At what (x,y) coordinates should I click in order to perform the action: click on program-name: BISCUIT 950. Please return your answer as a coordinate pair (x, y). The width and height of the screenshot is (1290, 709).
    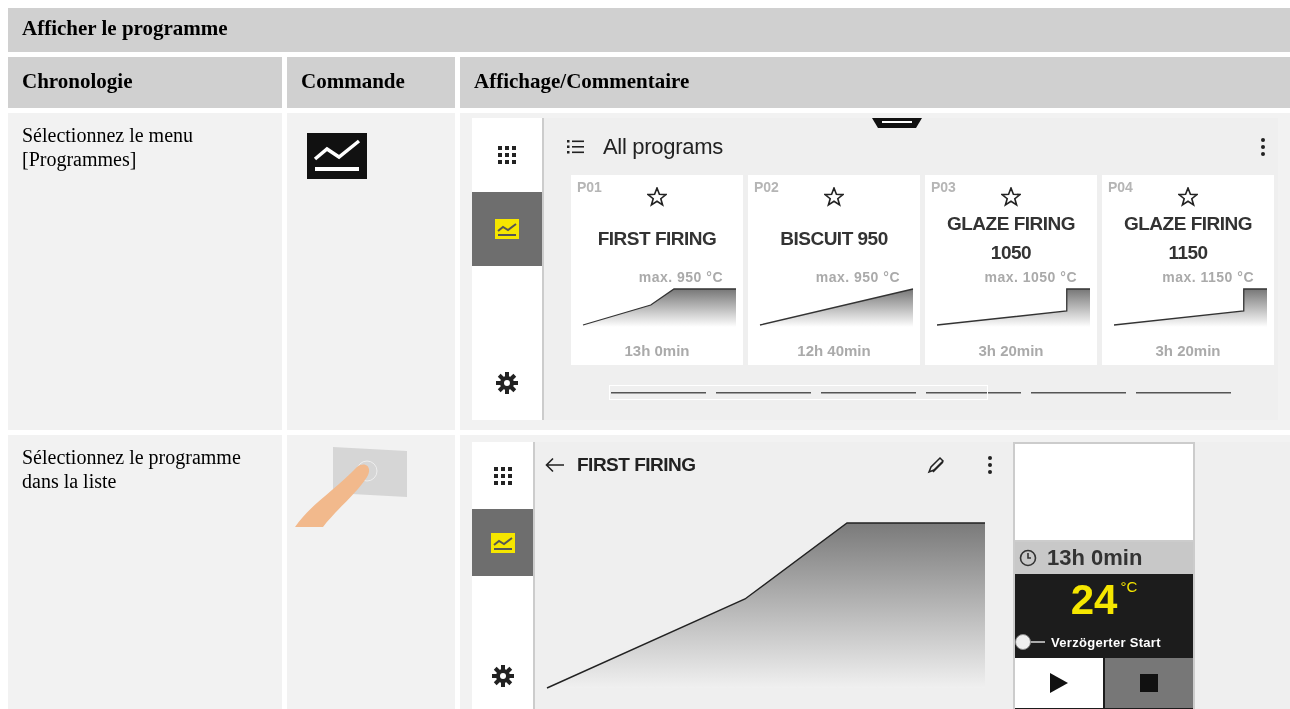
    Looking at the image, I should click on (834, 238).